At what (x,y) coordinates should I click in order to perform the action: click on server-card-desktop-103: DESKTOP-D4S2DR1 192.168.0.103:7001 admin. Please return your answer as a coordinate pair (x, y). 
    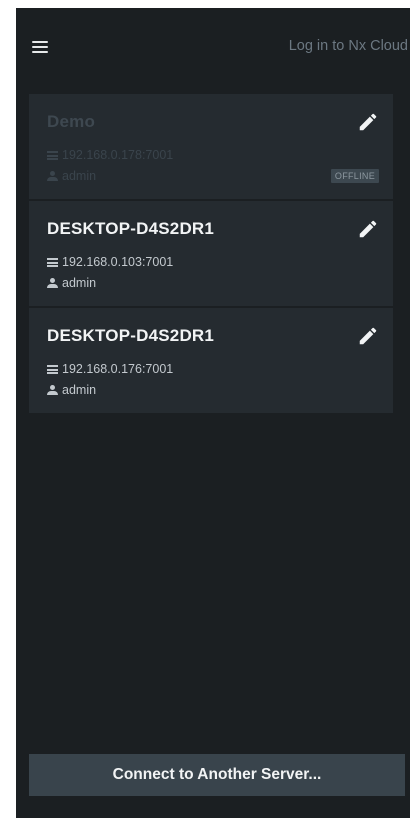
    Looking at the image, I should click on (211, 254).